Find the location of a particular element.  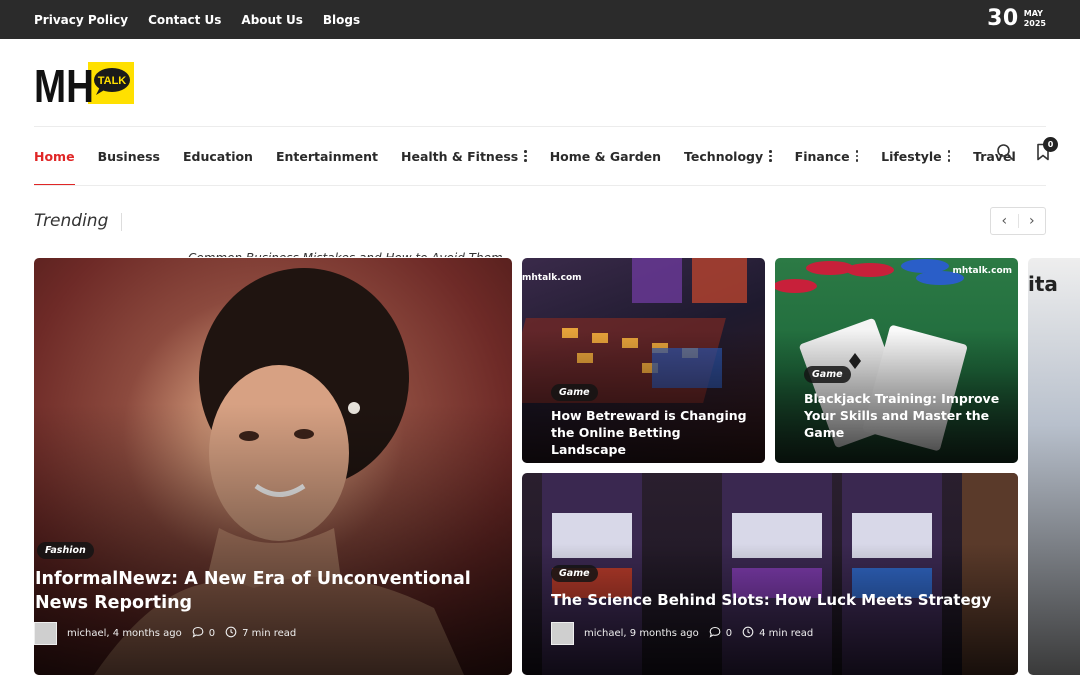

nav-item-business: Business is located at coordinates (129, 156).